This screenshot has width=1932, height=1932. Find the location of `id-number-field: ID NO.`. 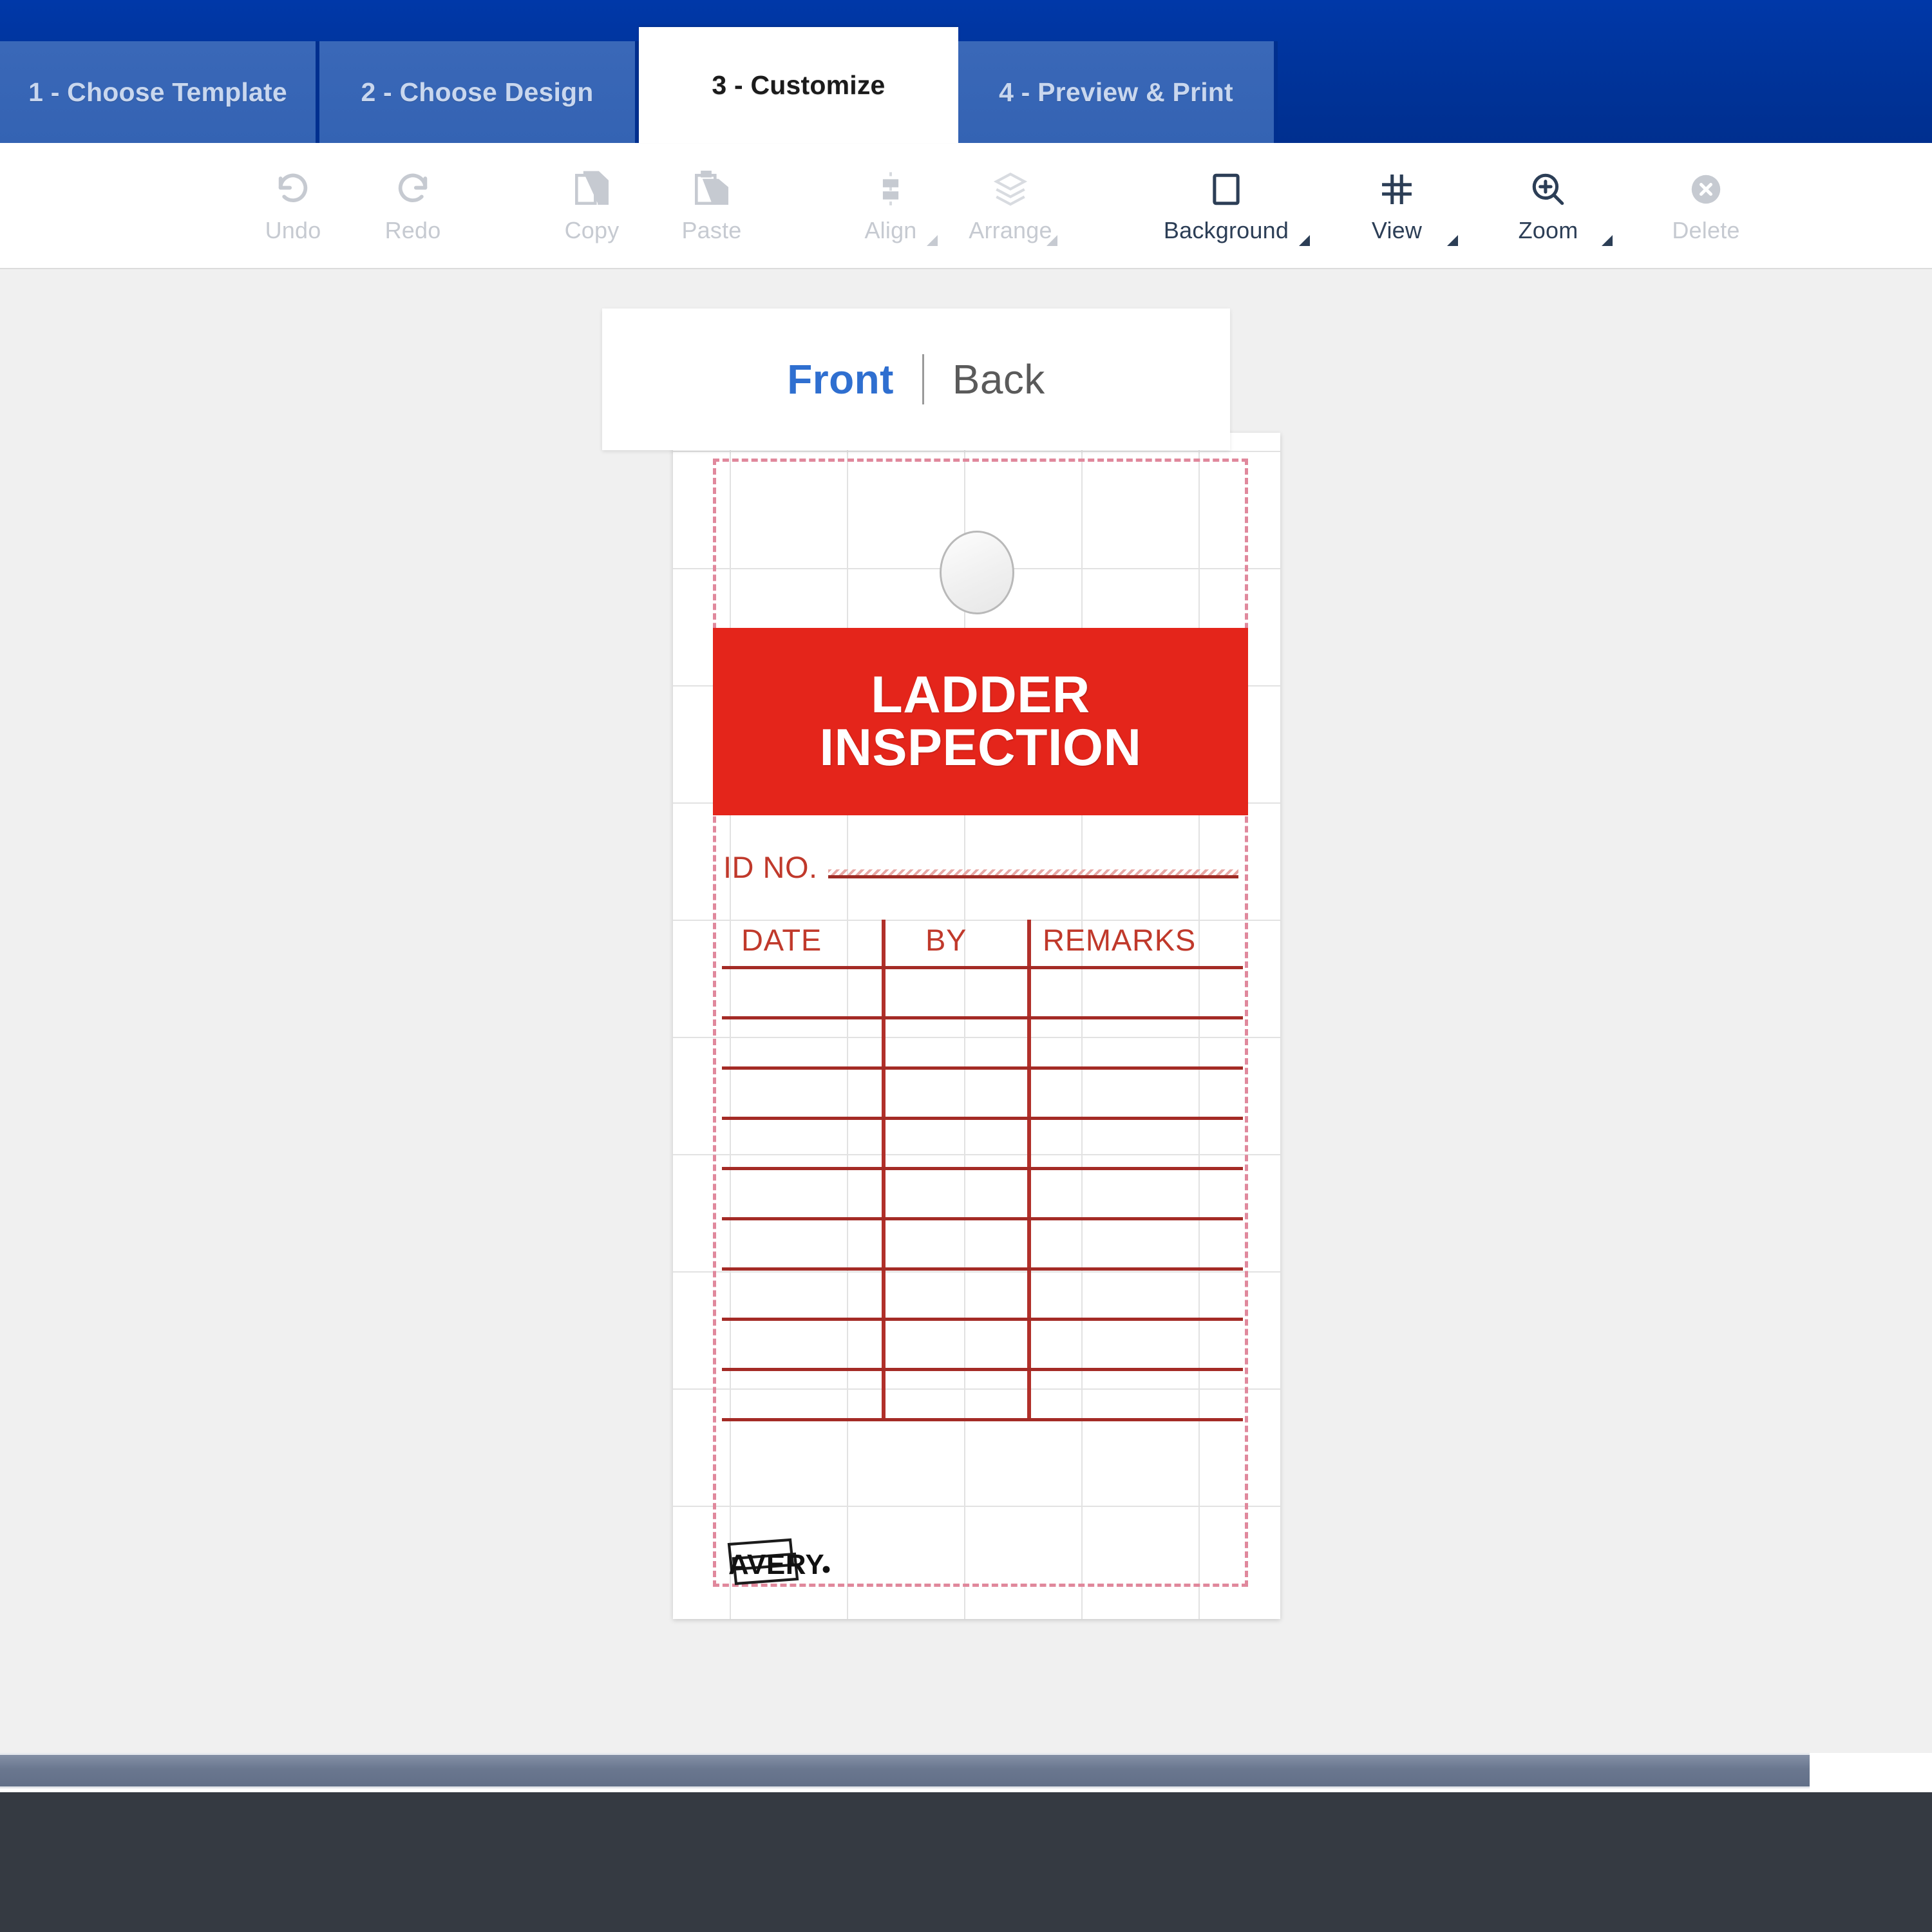

id-number-field: ID NO. is located at coordinates (980, 859).